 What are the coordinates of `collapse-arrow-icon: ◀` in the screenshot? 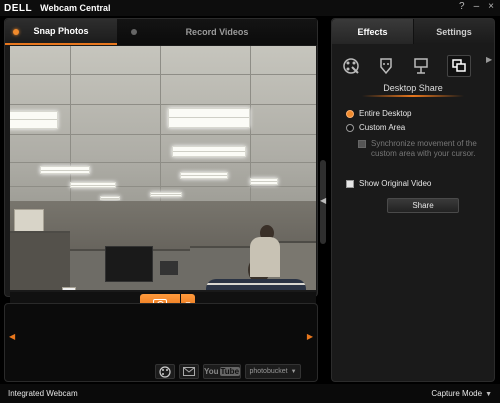 It's located at (323, 200).